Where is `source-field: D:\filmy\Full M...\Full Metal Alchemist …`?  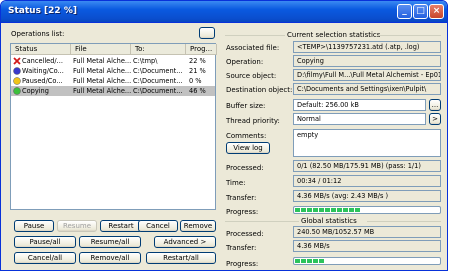
source-field: D:\filmy\Full M...\Full Metal Alchemist … is located at coordinates (367, 75).